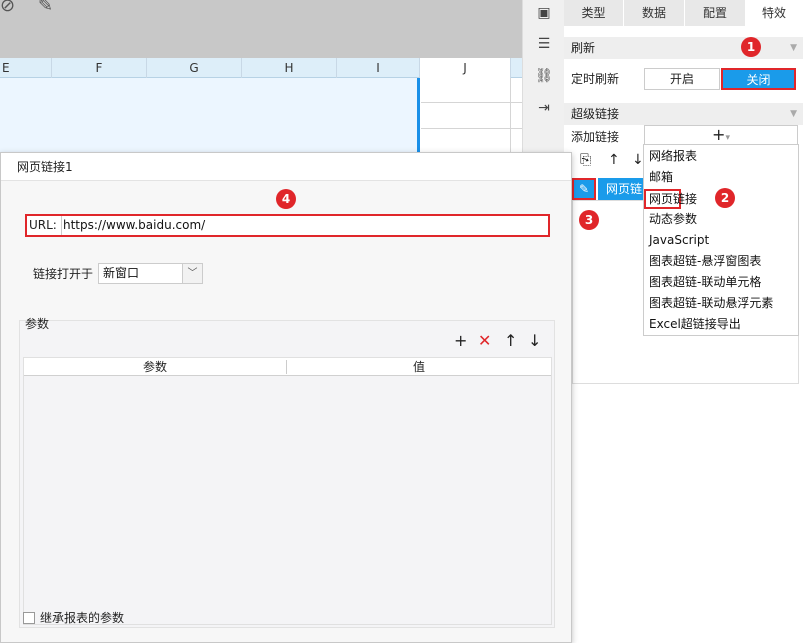  I want to click on link-list-toolbar: ⎘ ↑ ↓, so click(612, 163).